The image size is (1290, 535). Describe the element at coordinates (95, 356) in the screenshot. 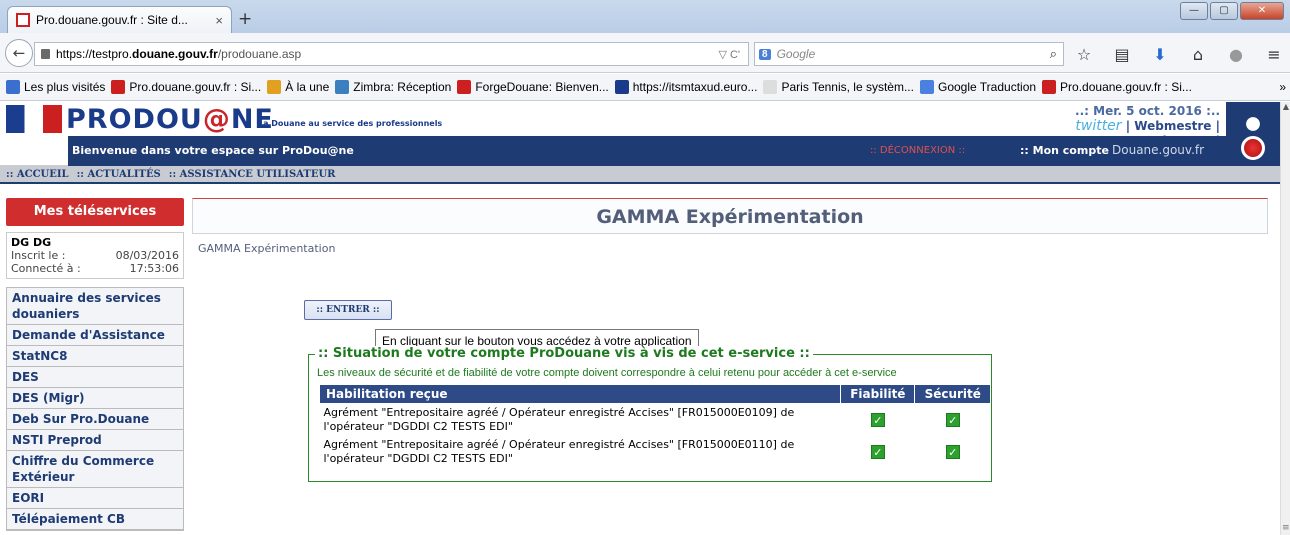

I see `sidebar-item-statnc8: StatNC8` at that location.